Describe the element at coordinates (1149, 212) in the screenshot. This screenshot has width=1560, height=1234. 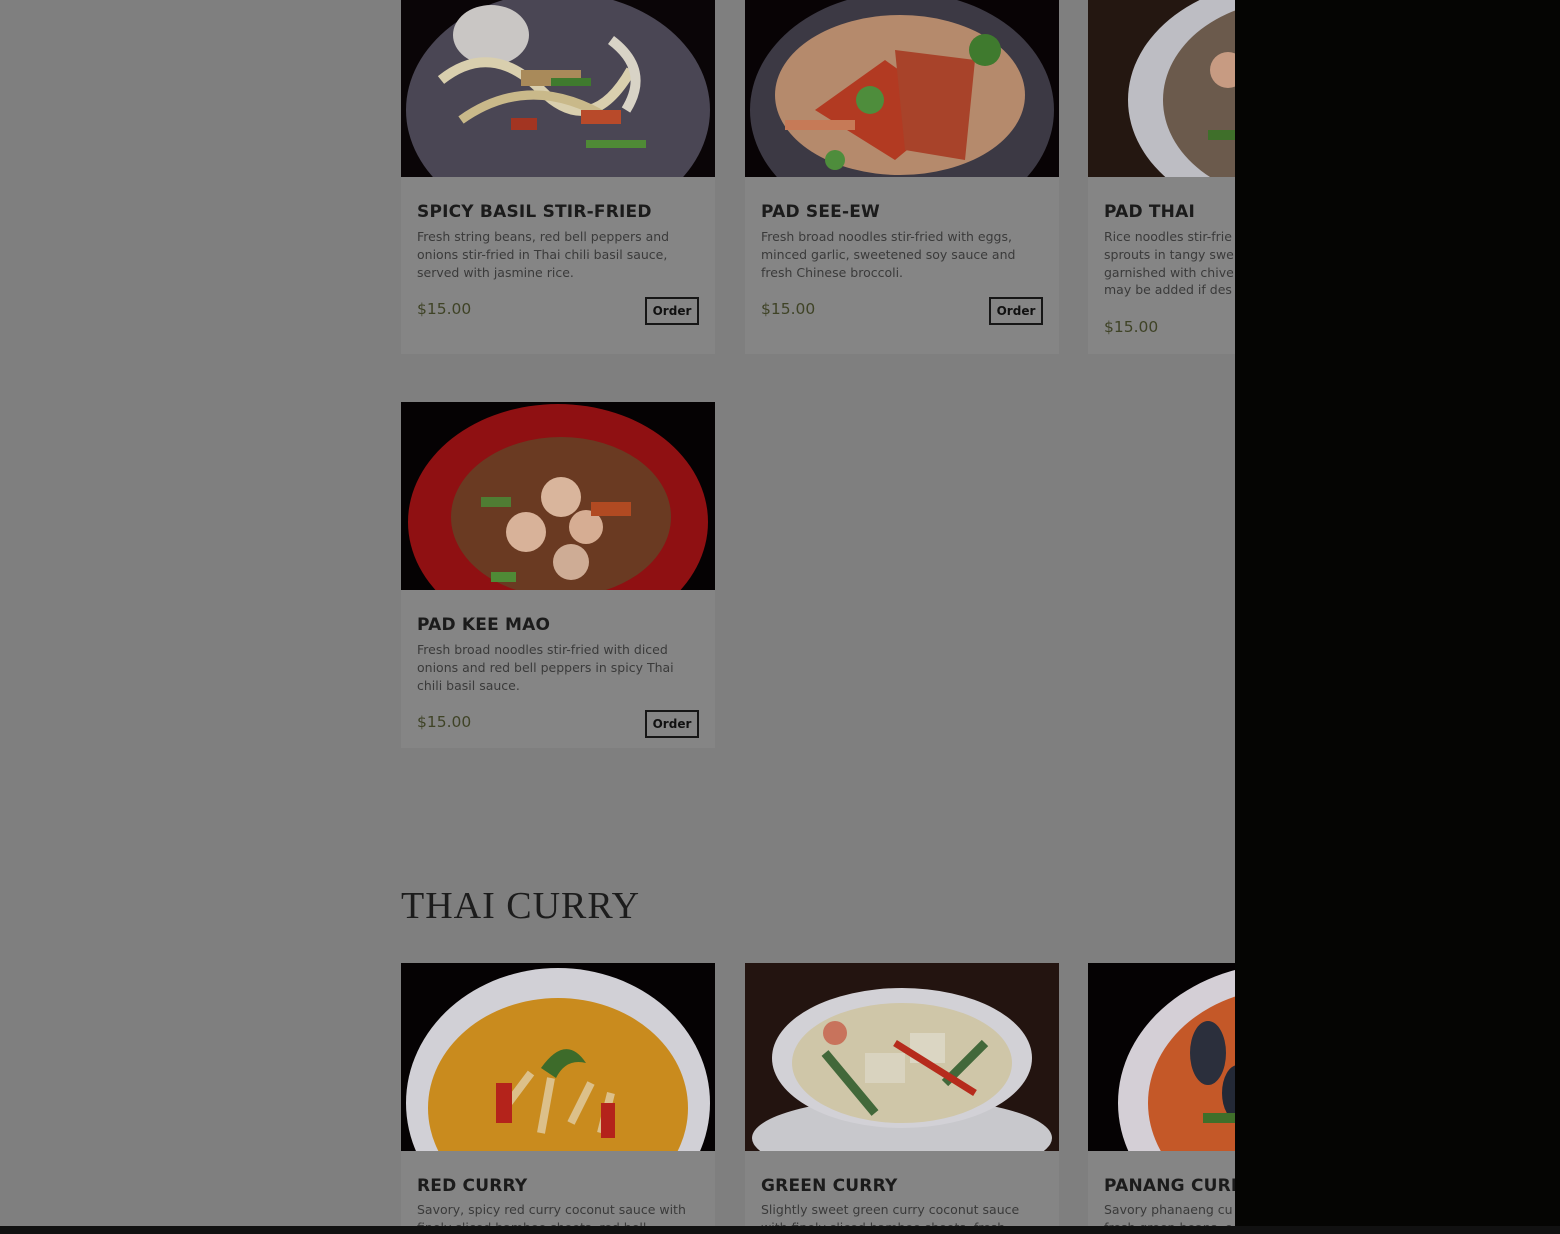
I see `dish-name: PAD THAI` at that location.